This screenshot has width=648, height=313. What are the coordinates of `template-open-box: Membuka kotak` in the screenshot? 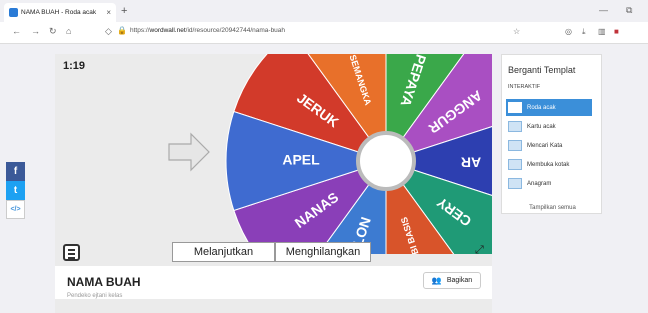 It's located at (549, 164).